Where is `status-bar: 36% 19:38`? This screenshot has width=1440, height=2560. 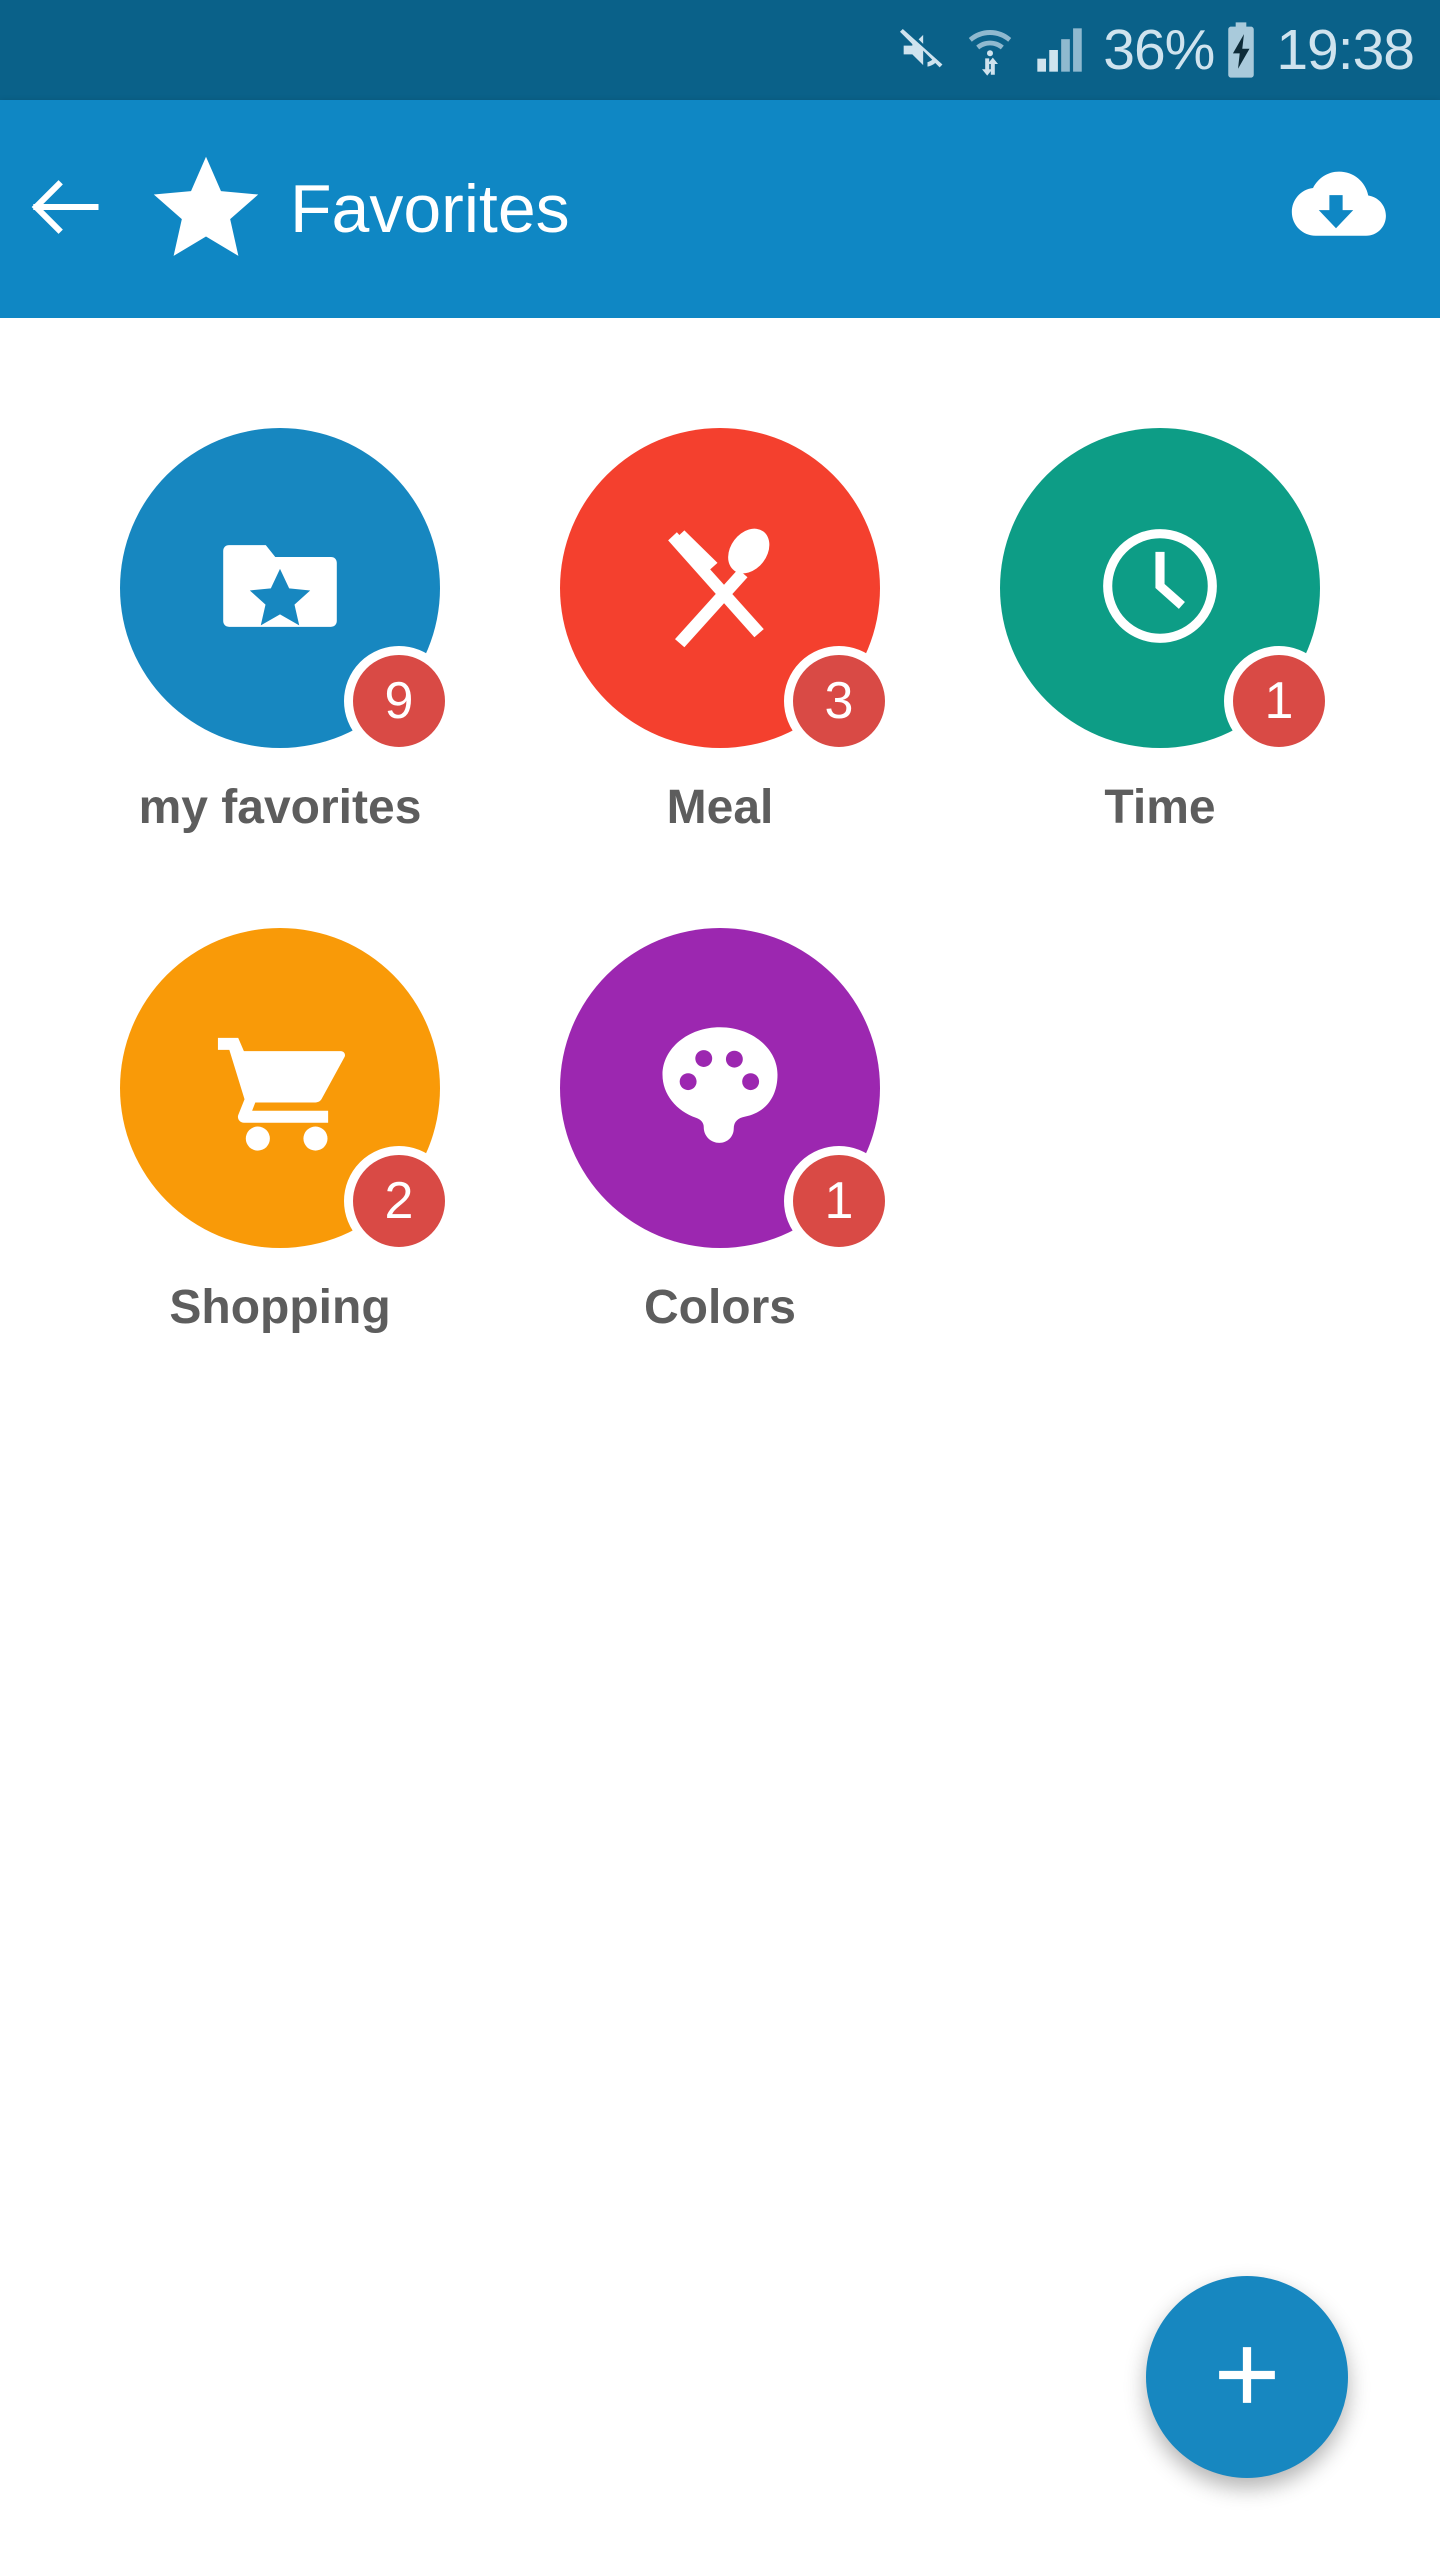
status-bar: 36% 19:38 is located at coordinates (720, 50).